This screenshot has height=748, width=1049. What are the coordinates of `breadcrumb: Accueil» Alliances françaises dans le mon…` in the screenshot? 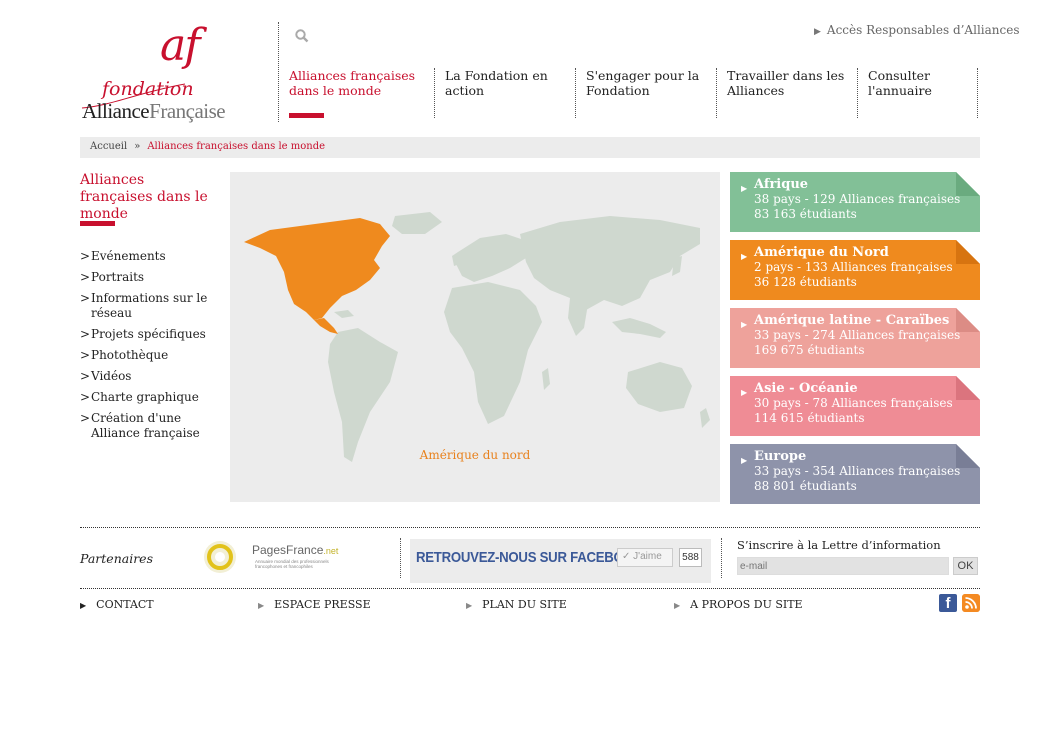 It's located at (530, 147).